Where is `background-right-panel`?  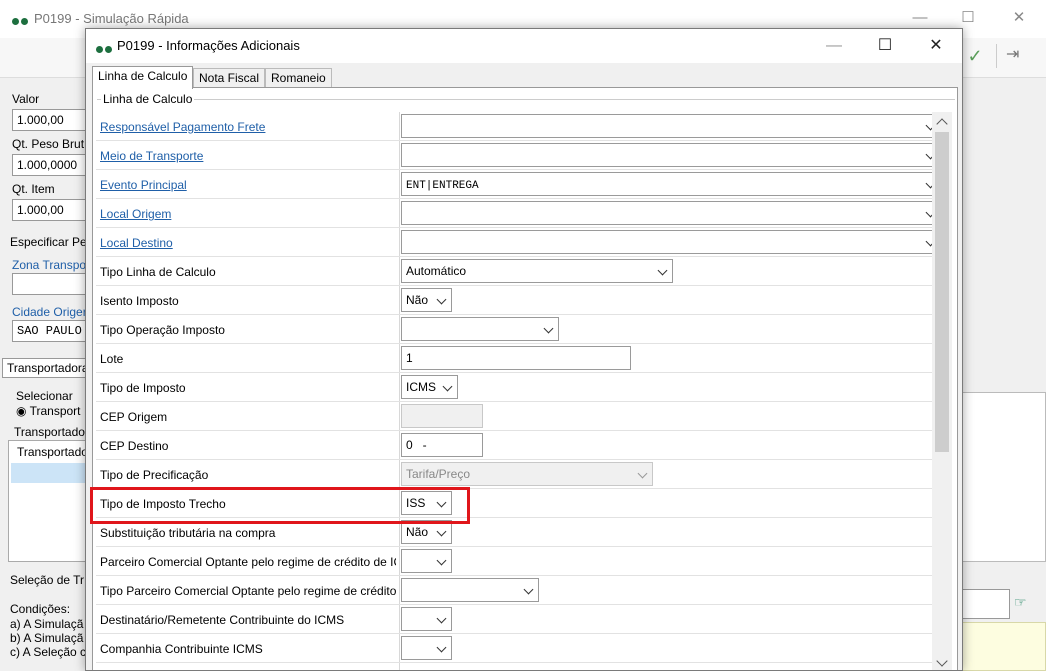
background-right-panel is located at coordinates (1004, 374).